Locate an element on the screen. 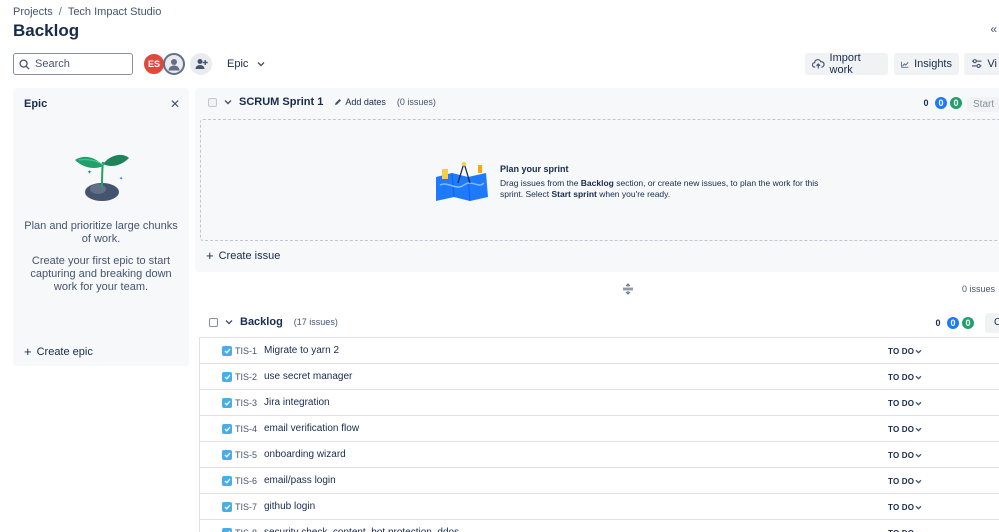 This screenshot has width=999, height=532. sprint-issue-count: (0 issues) is located at coordinates (416, 102).